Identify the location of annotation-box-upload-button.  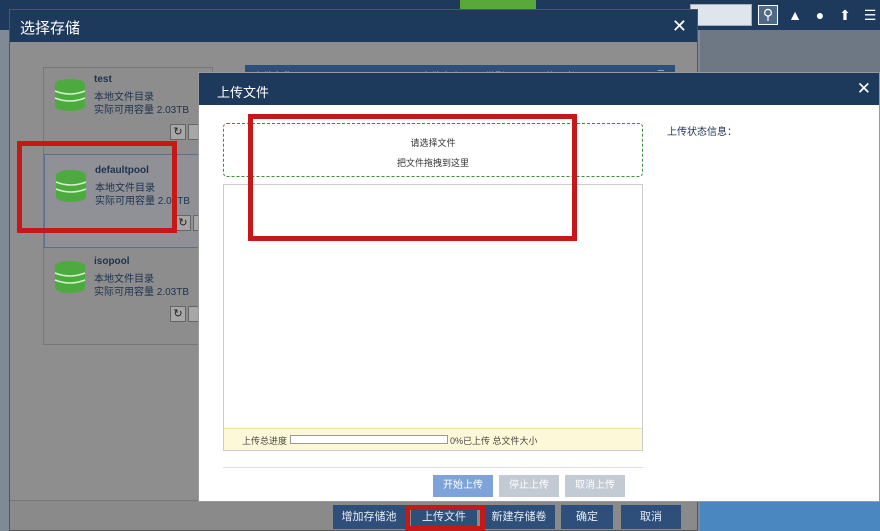
(445, 518).